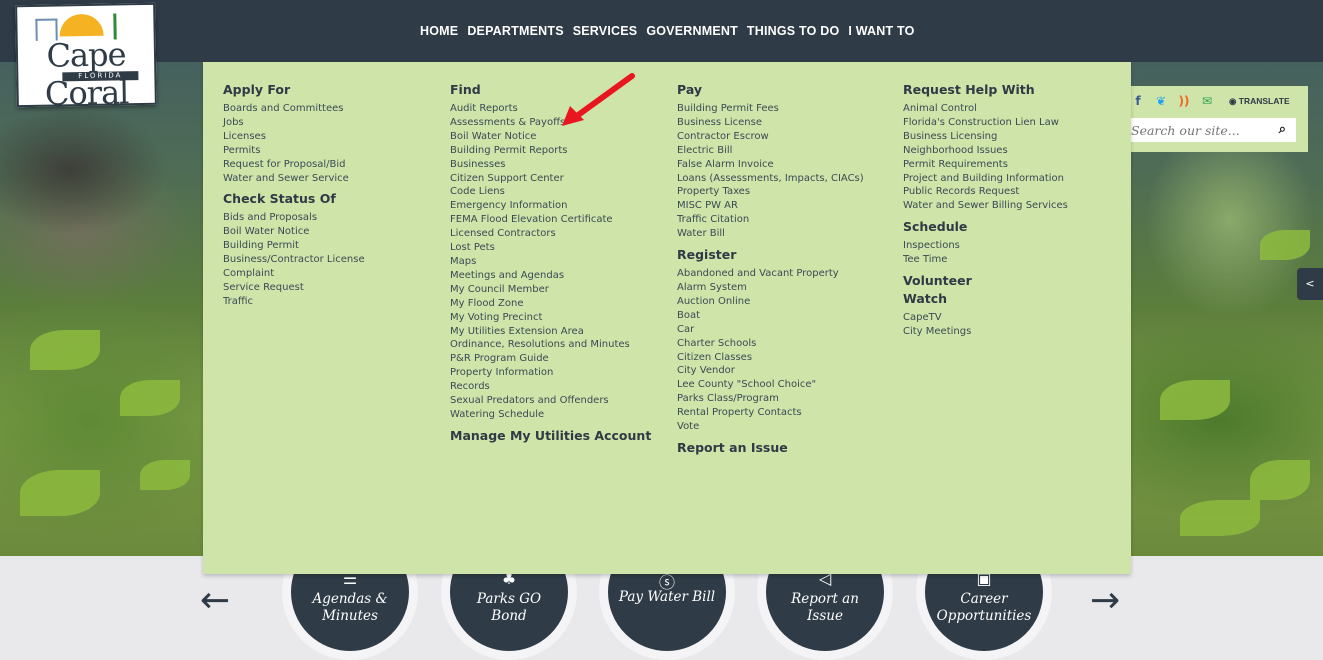  What do you see at coordinates (294, 123) in the screenshot?
I see `menu-link: Jobs` at bounding box center [294, 123].